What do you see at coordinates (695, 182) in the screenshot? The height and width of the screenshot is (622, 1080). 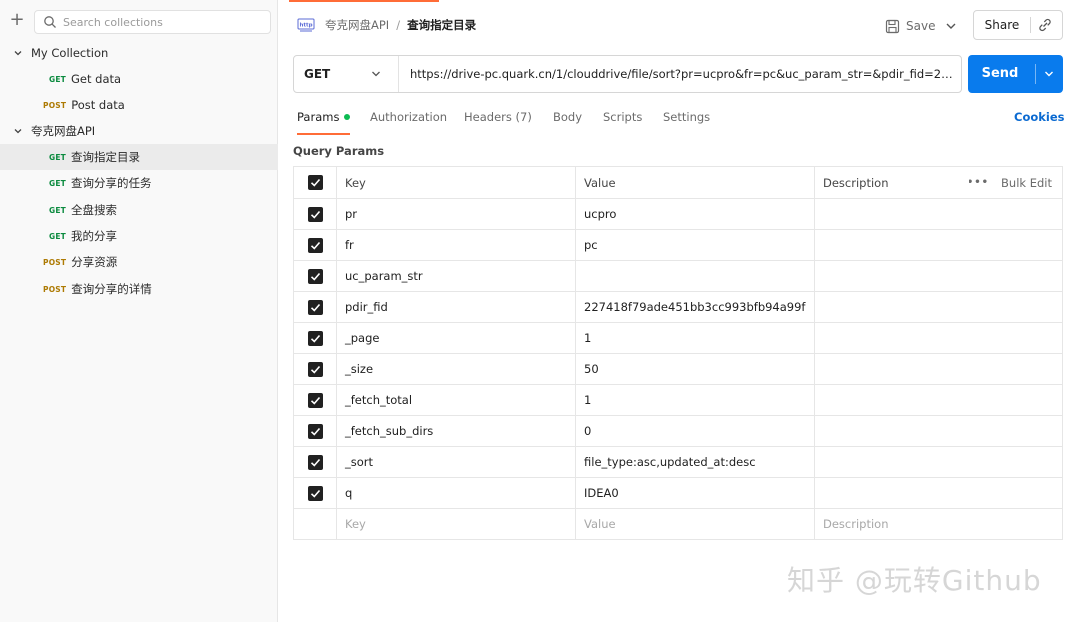 I see `column-header-value: Value` at bounding box center [695, 182].